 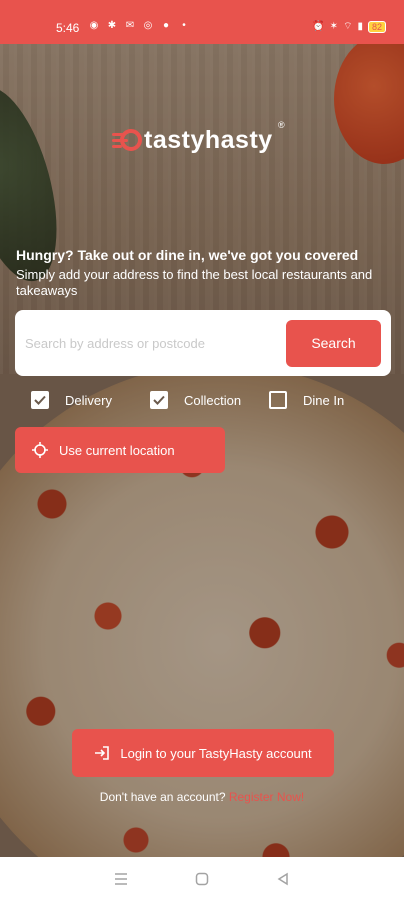 I want to click on register-prompt: Don't have an account?, so click(x=162, y=797).